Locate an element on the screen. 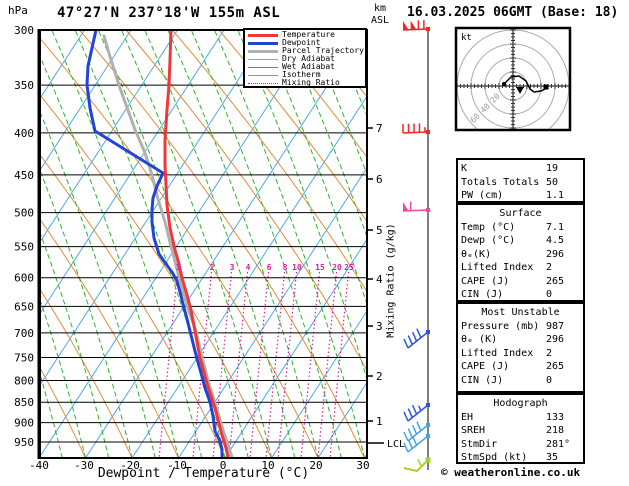 This screenshot has height=486, width=629. hodograph: 204060kt is located at coordinates (513, 79).